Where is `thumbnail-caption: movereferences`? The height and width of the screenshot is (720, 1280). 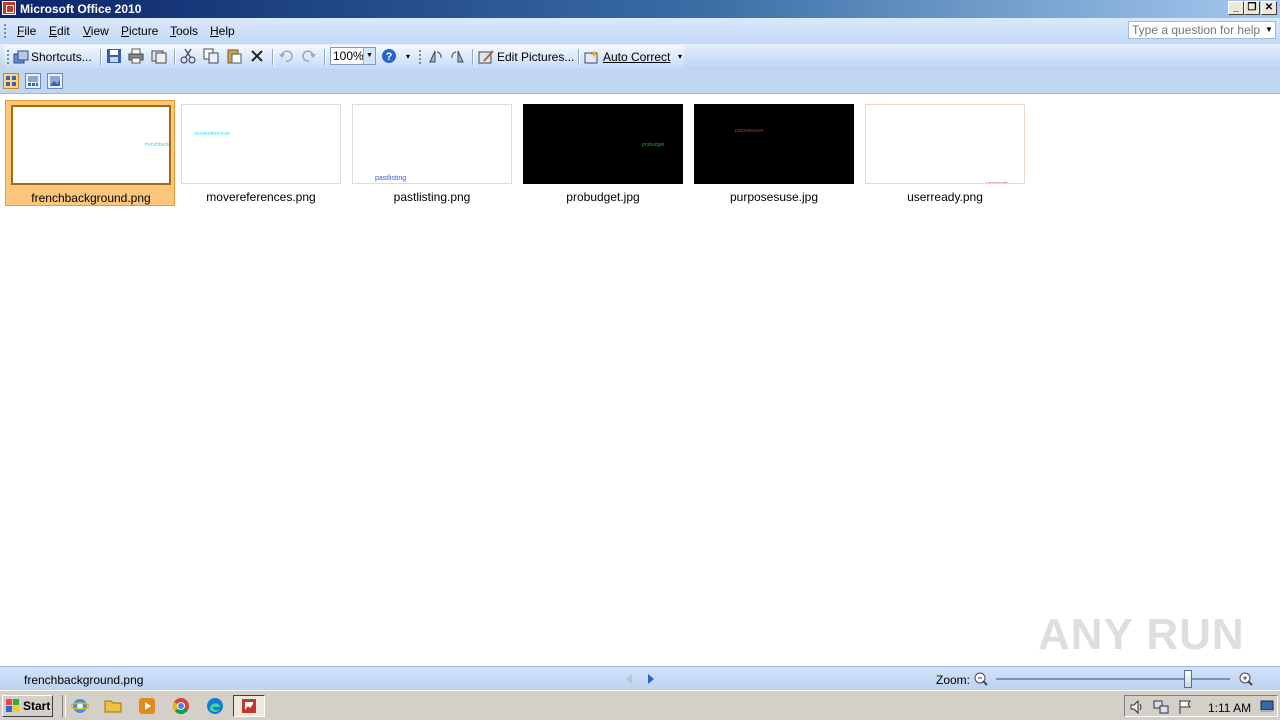
thumbnail-caption: movereferences is located at coordinates (212, 134).